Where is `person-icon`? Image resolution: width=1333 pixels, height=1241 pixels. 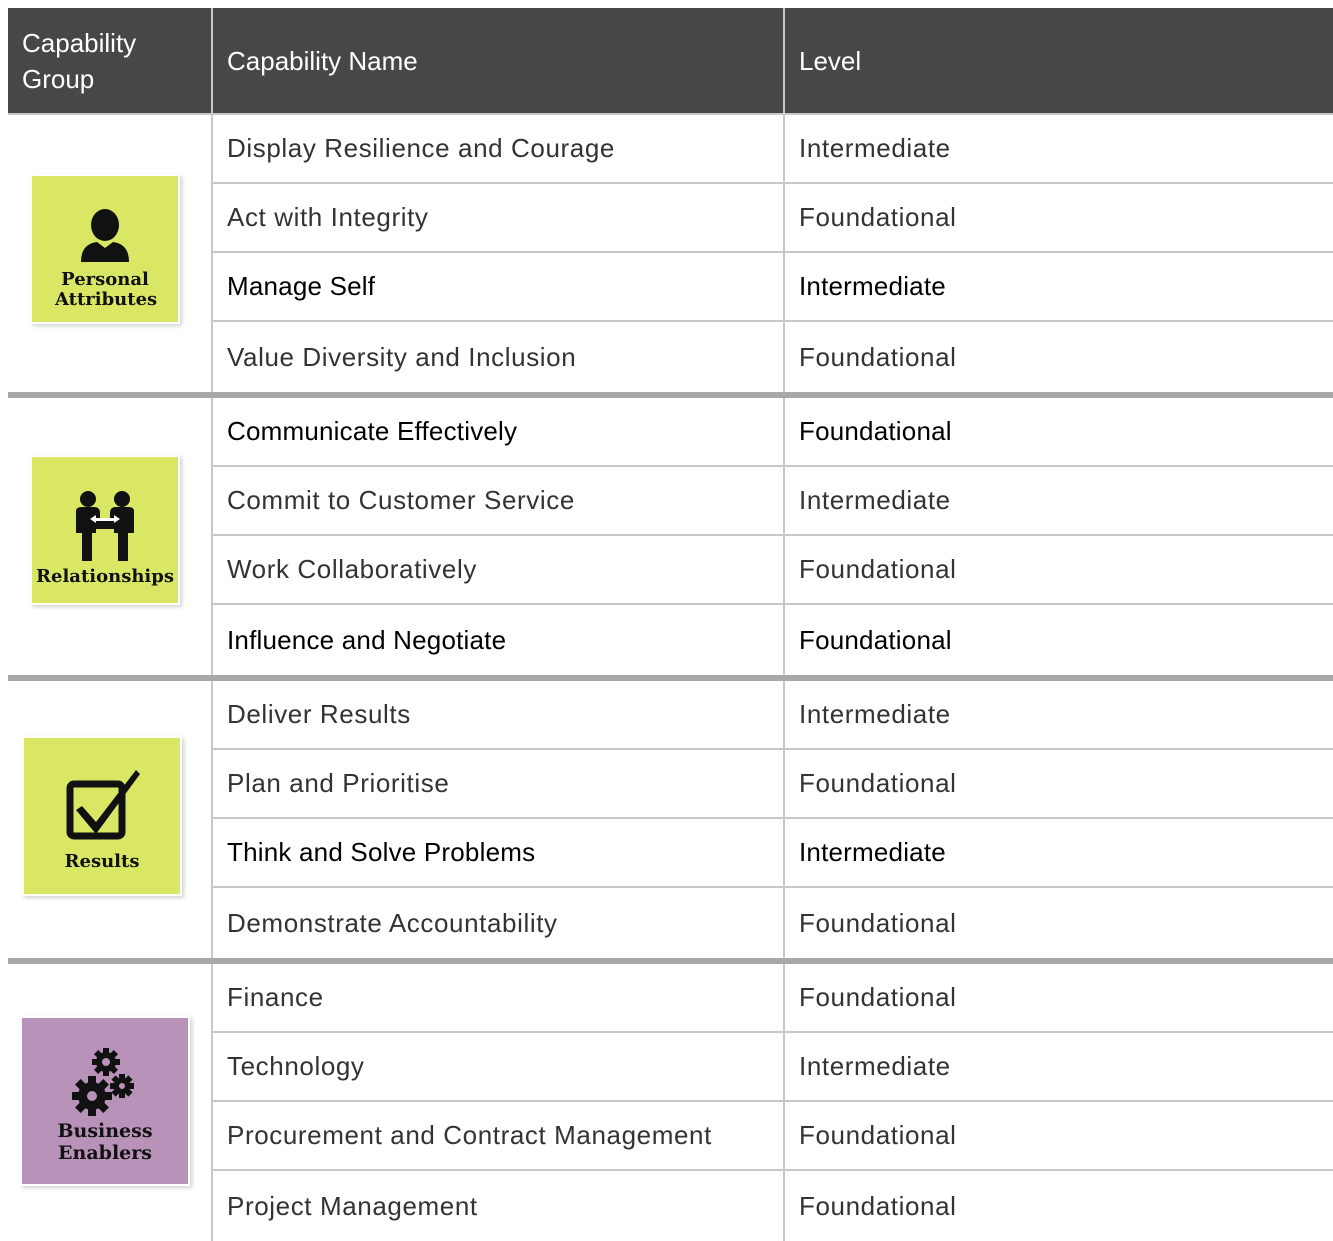
person-icon is located at coordinates (105, 235).